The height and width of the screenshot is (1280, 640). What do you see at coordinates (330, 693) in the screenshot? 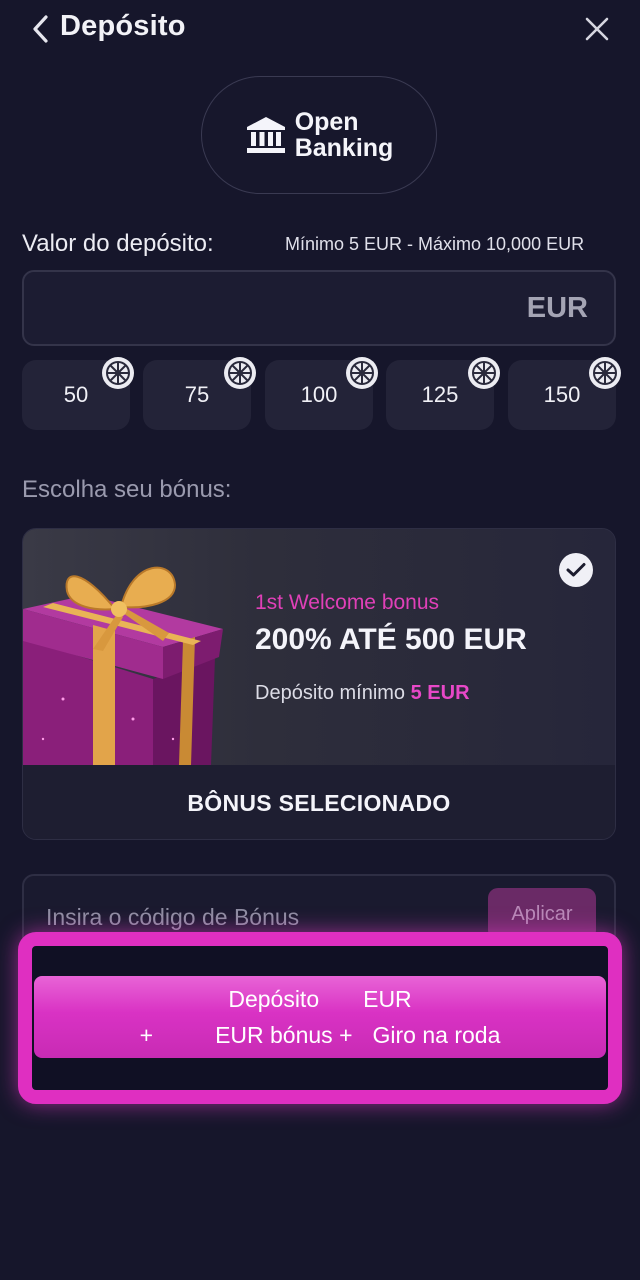
I see `bonus-min-deposit-label: Depósito mínimo` at bounding box center [330, 693].